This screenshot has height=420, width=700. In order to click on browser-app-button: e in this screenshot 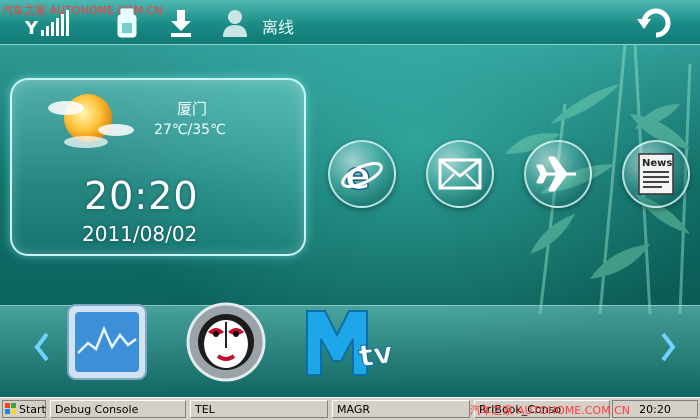, I will do `click(362, 174)`.